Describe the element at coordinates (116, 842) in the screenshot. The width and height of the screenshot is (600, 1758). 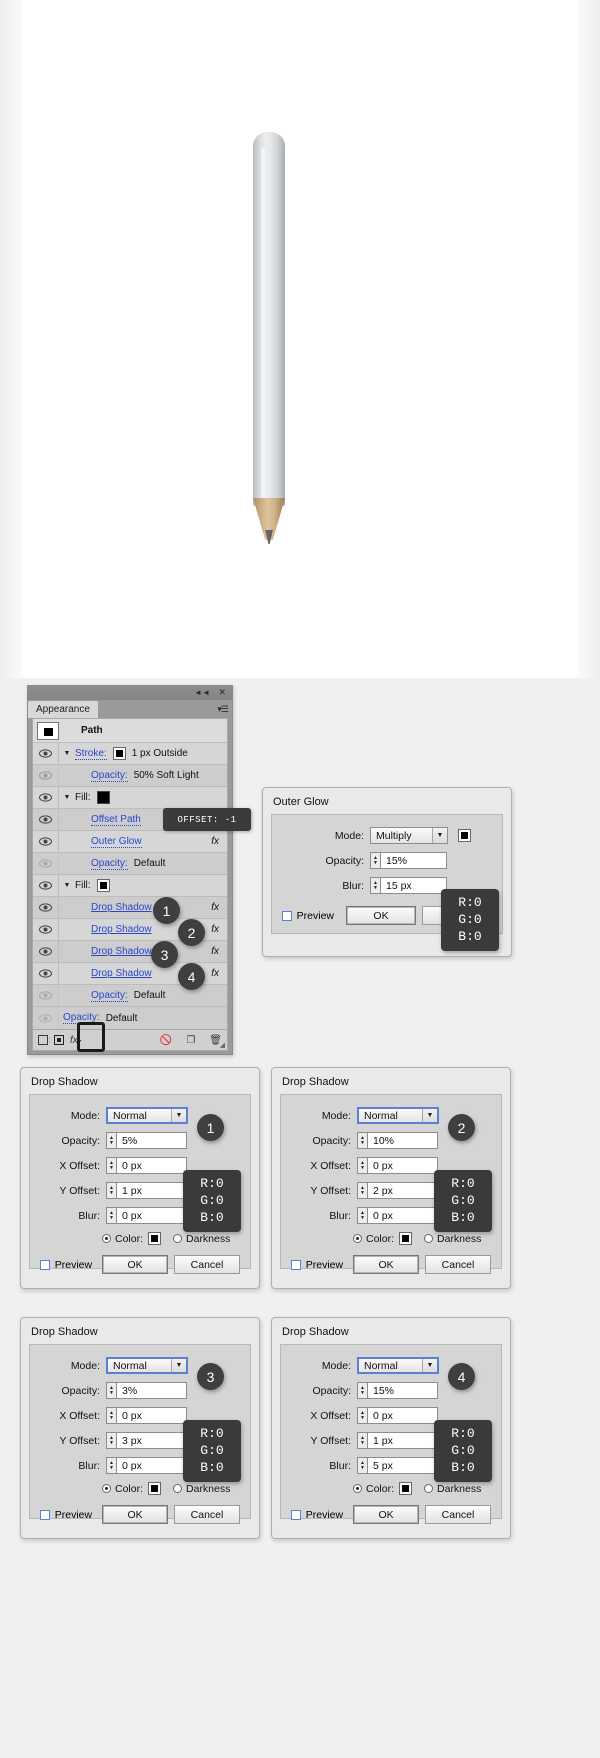
I see `outer-glow-label: Outer Glow` at that location.